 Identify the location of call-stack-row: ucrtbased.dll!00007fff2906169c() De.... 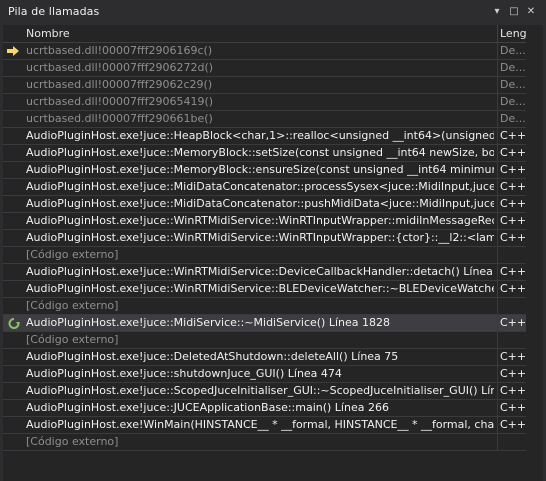
(273, 51).